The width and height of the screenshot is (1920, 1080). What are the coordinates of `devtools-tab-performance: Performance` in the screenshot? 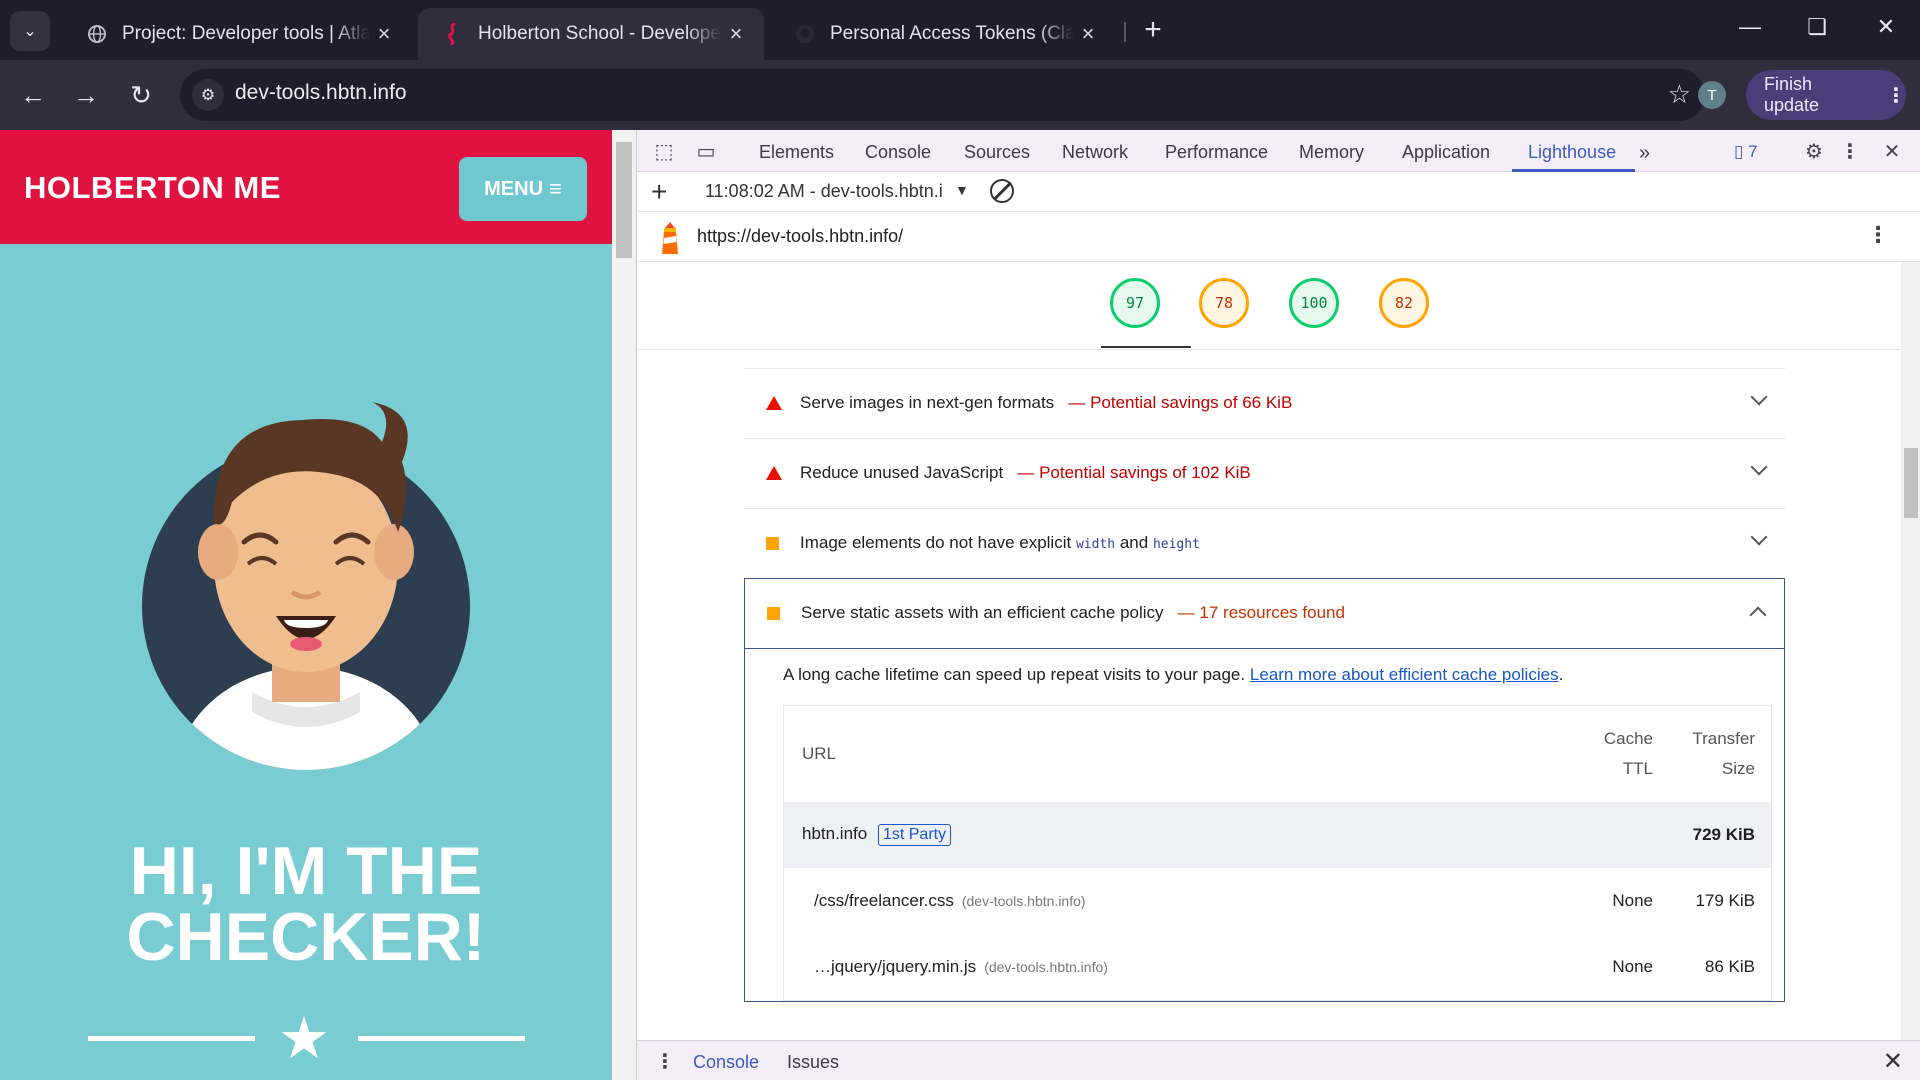 It's located at (1216, 152).